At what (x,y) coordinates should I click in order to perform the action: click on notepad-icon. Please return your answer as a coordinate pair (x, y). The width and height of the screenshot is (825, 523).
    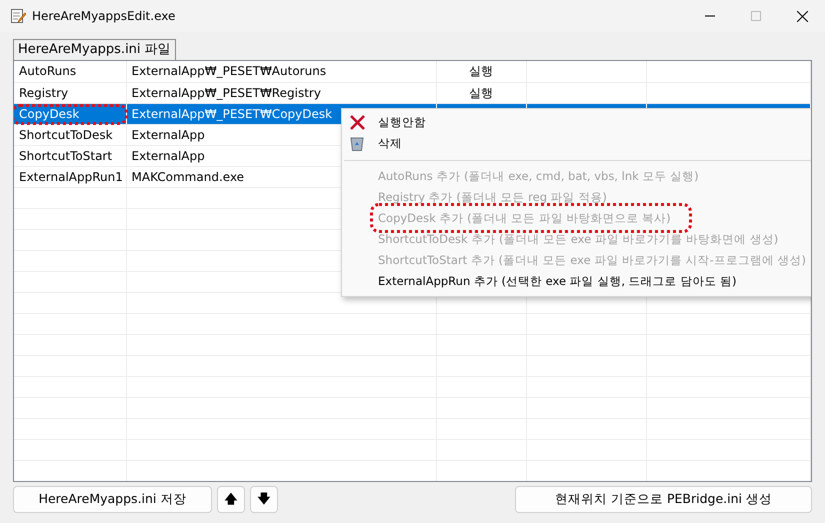
    Looking at the image, I should click on (18, 16).